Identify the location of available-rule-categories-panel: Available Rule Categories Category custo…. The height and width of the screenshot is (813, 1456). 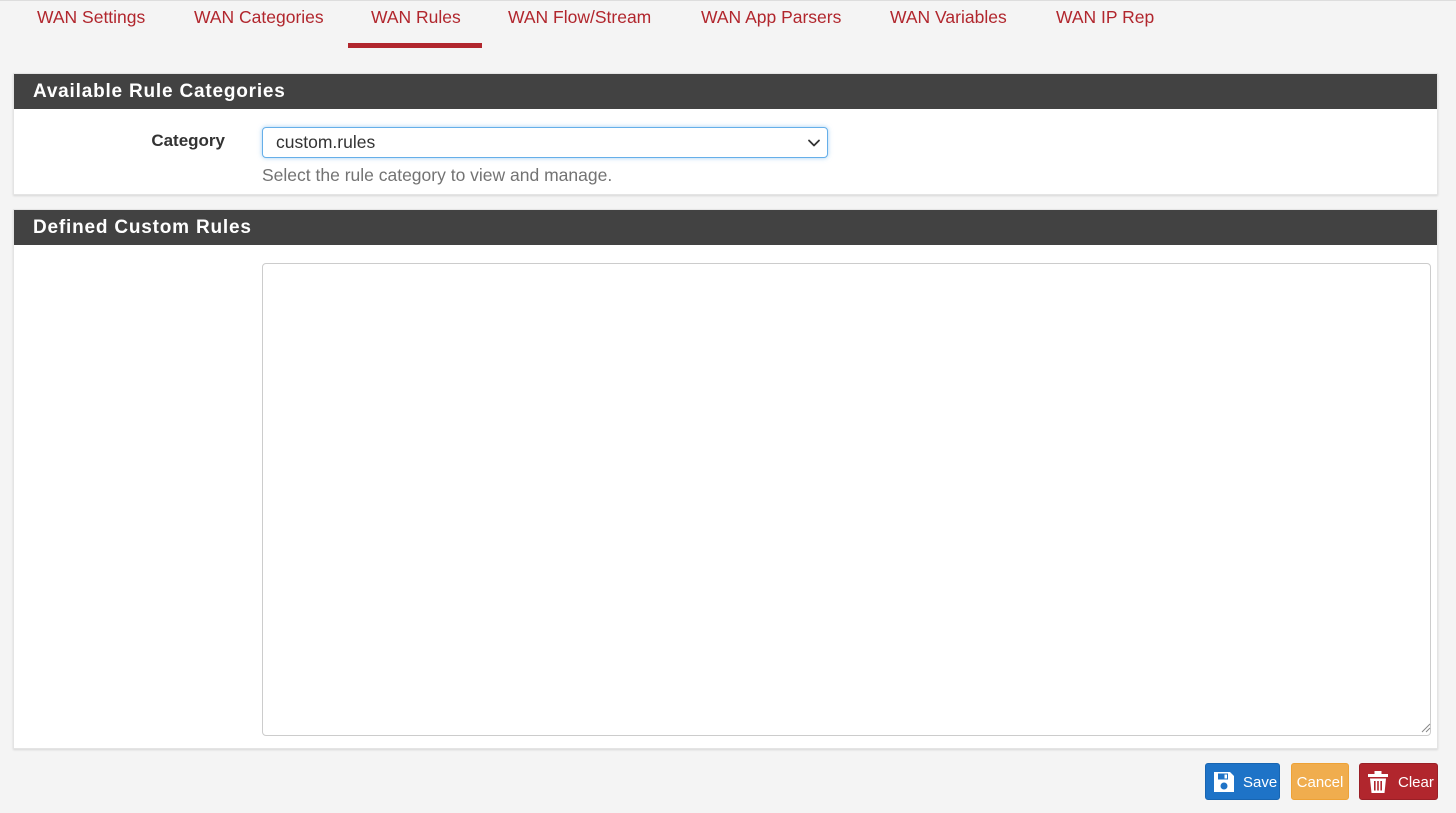
(725, 134).